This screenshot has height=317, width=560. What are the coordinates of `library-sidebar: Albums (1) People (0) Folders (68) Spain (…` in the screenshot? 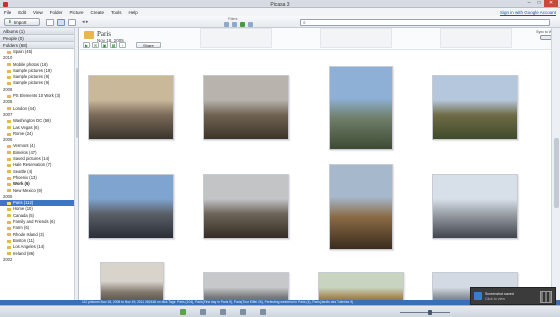 It's located at (39, 164).